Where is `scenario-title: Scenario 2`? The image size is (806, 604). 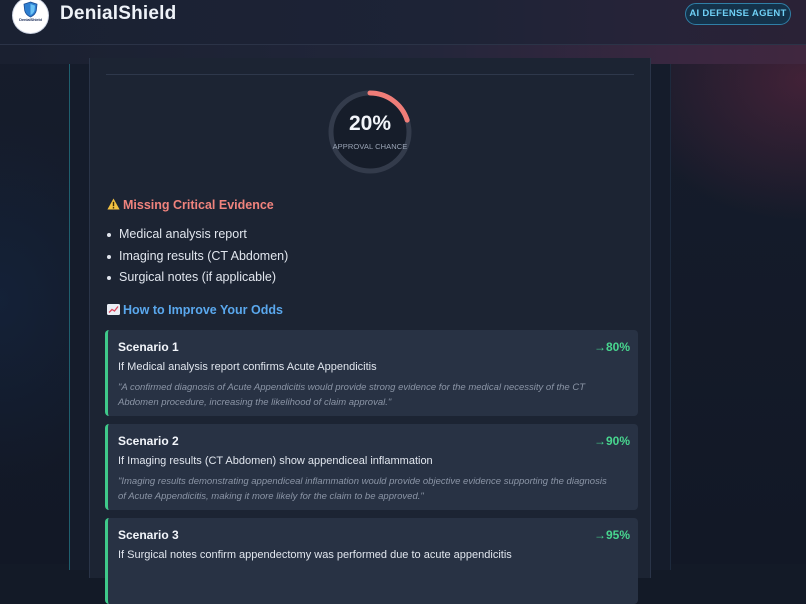 scenario-title: Scenario 2 is located at coordinates (148, 441).